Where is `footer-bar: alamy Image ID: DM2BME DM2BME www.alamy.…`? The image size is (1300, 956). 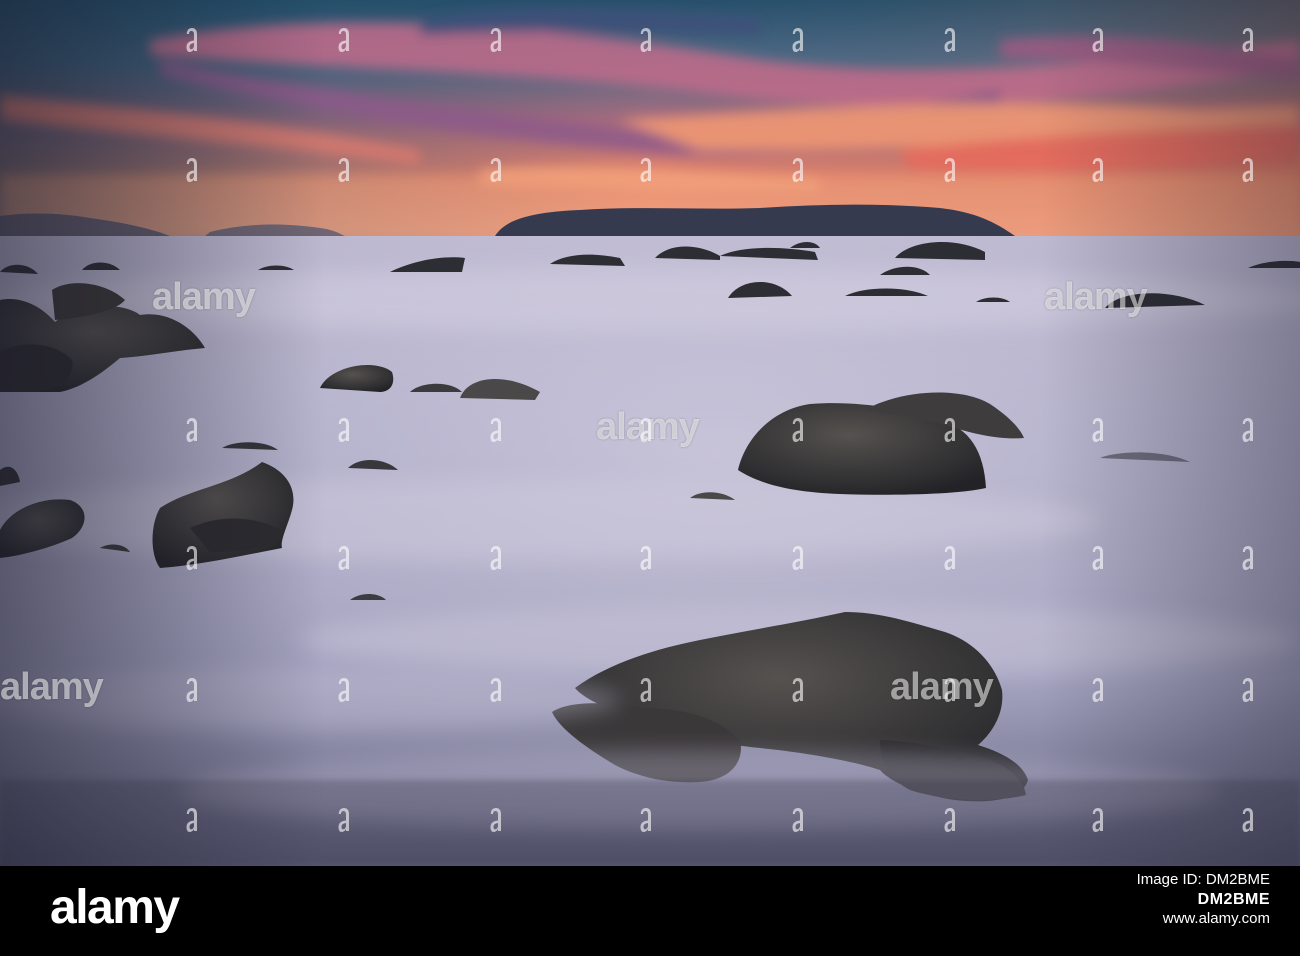
footer-bar: alamy Image ID: DM2BME DM2BME www.alamy.… is located at coordinates (650, 911).